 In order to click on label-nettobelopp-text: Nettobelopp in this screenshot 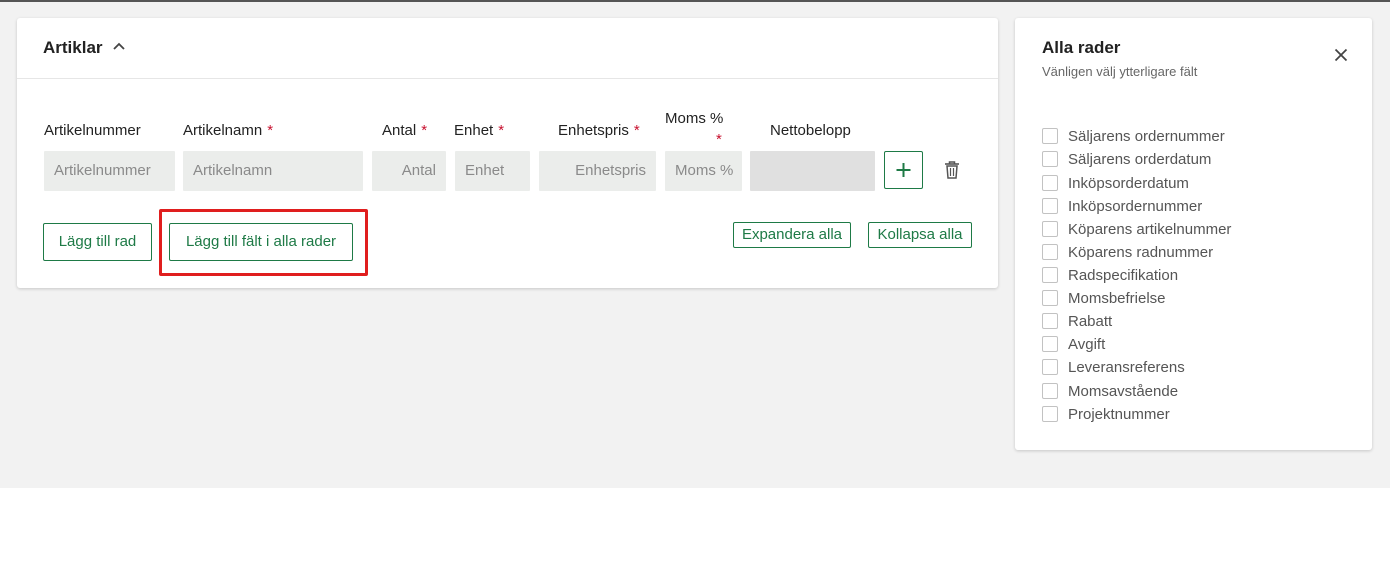, I will do `click(810, 130)`.